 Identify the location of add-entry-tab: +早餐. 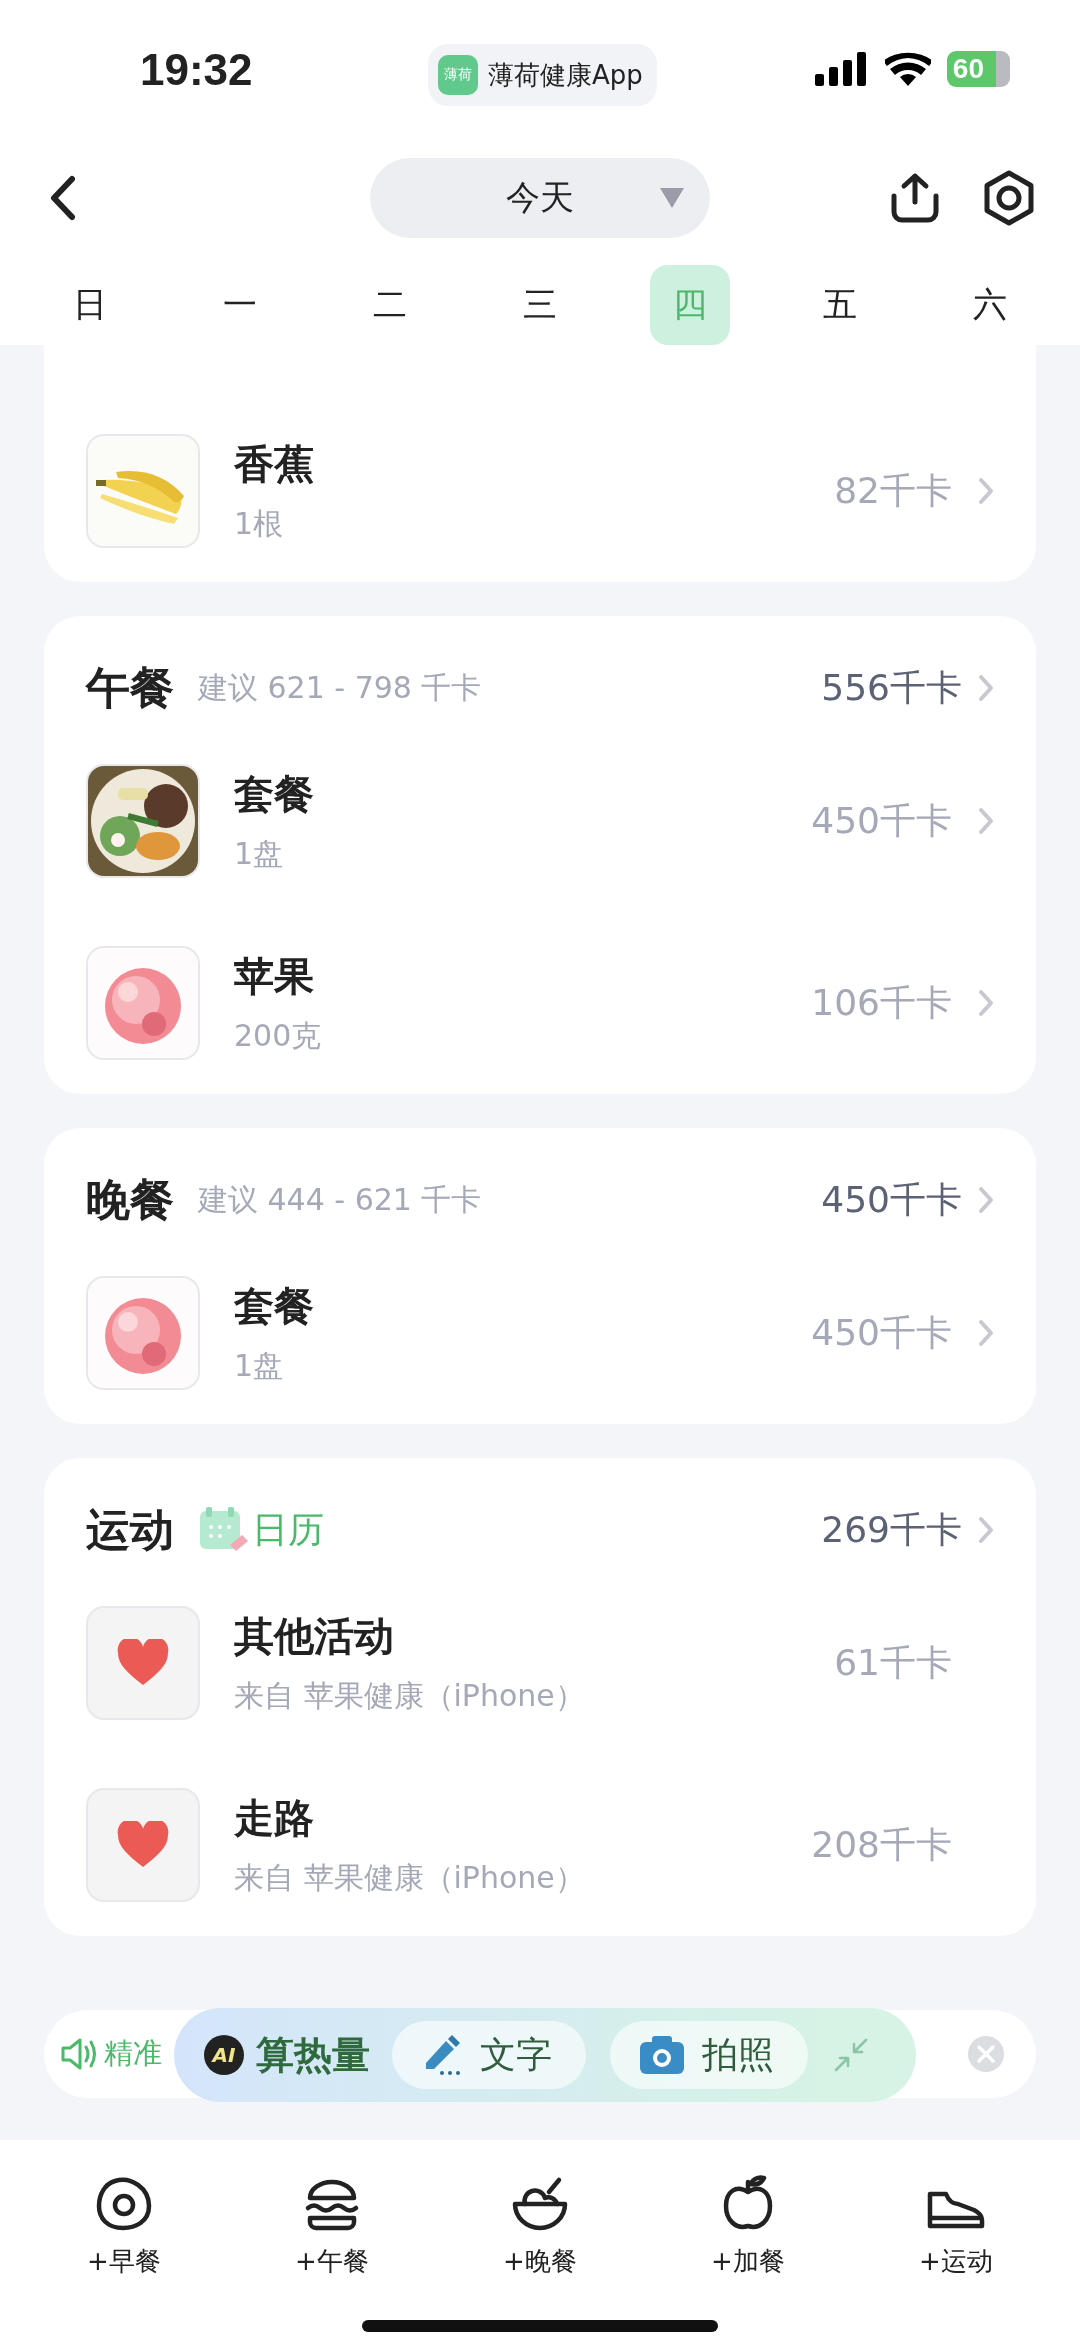
(124, 2220).